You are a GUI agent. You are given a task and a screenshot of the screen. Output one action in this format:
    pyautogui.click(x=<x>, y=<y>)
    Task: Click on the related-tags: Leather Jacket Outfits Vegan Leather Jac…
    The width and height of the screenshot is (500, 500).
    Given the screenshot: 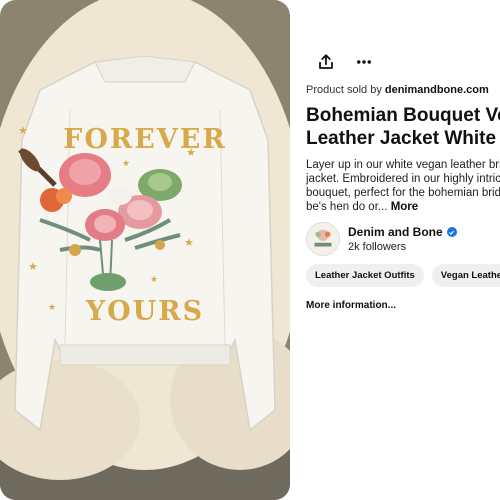 What is the action you would take?
    pyautogui.click(x=403, y=275)
    